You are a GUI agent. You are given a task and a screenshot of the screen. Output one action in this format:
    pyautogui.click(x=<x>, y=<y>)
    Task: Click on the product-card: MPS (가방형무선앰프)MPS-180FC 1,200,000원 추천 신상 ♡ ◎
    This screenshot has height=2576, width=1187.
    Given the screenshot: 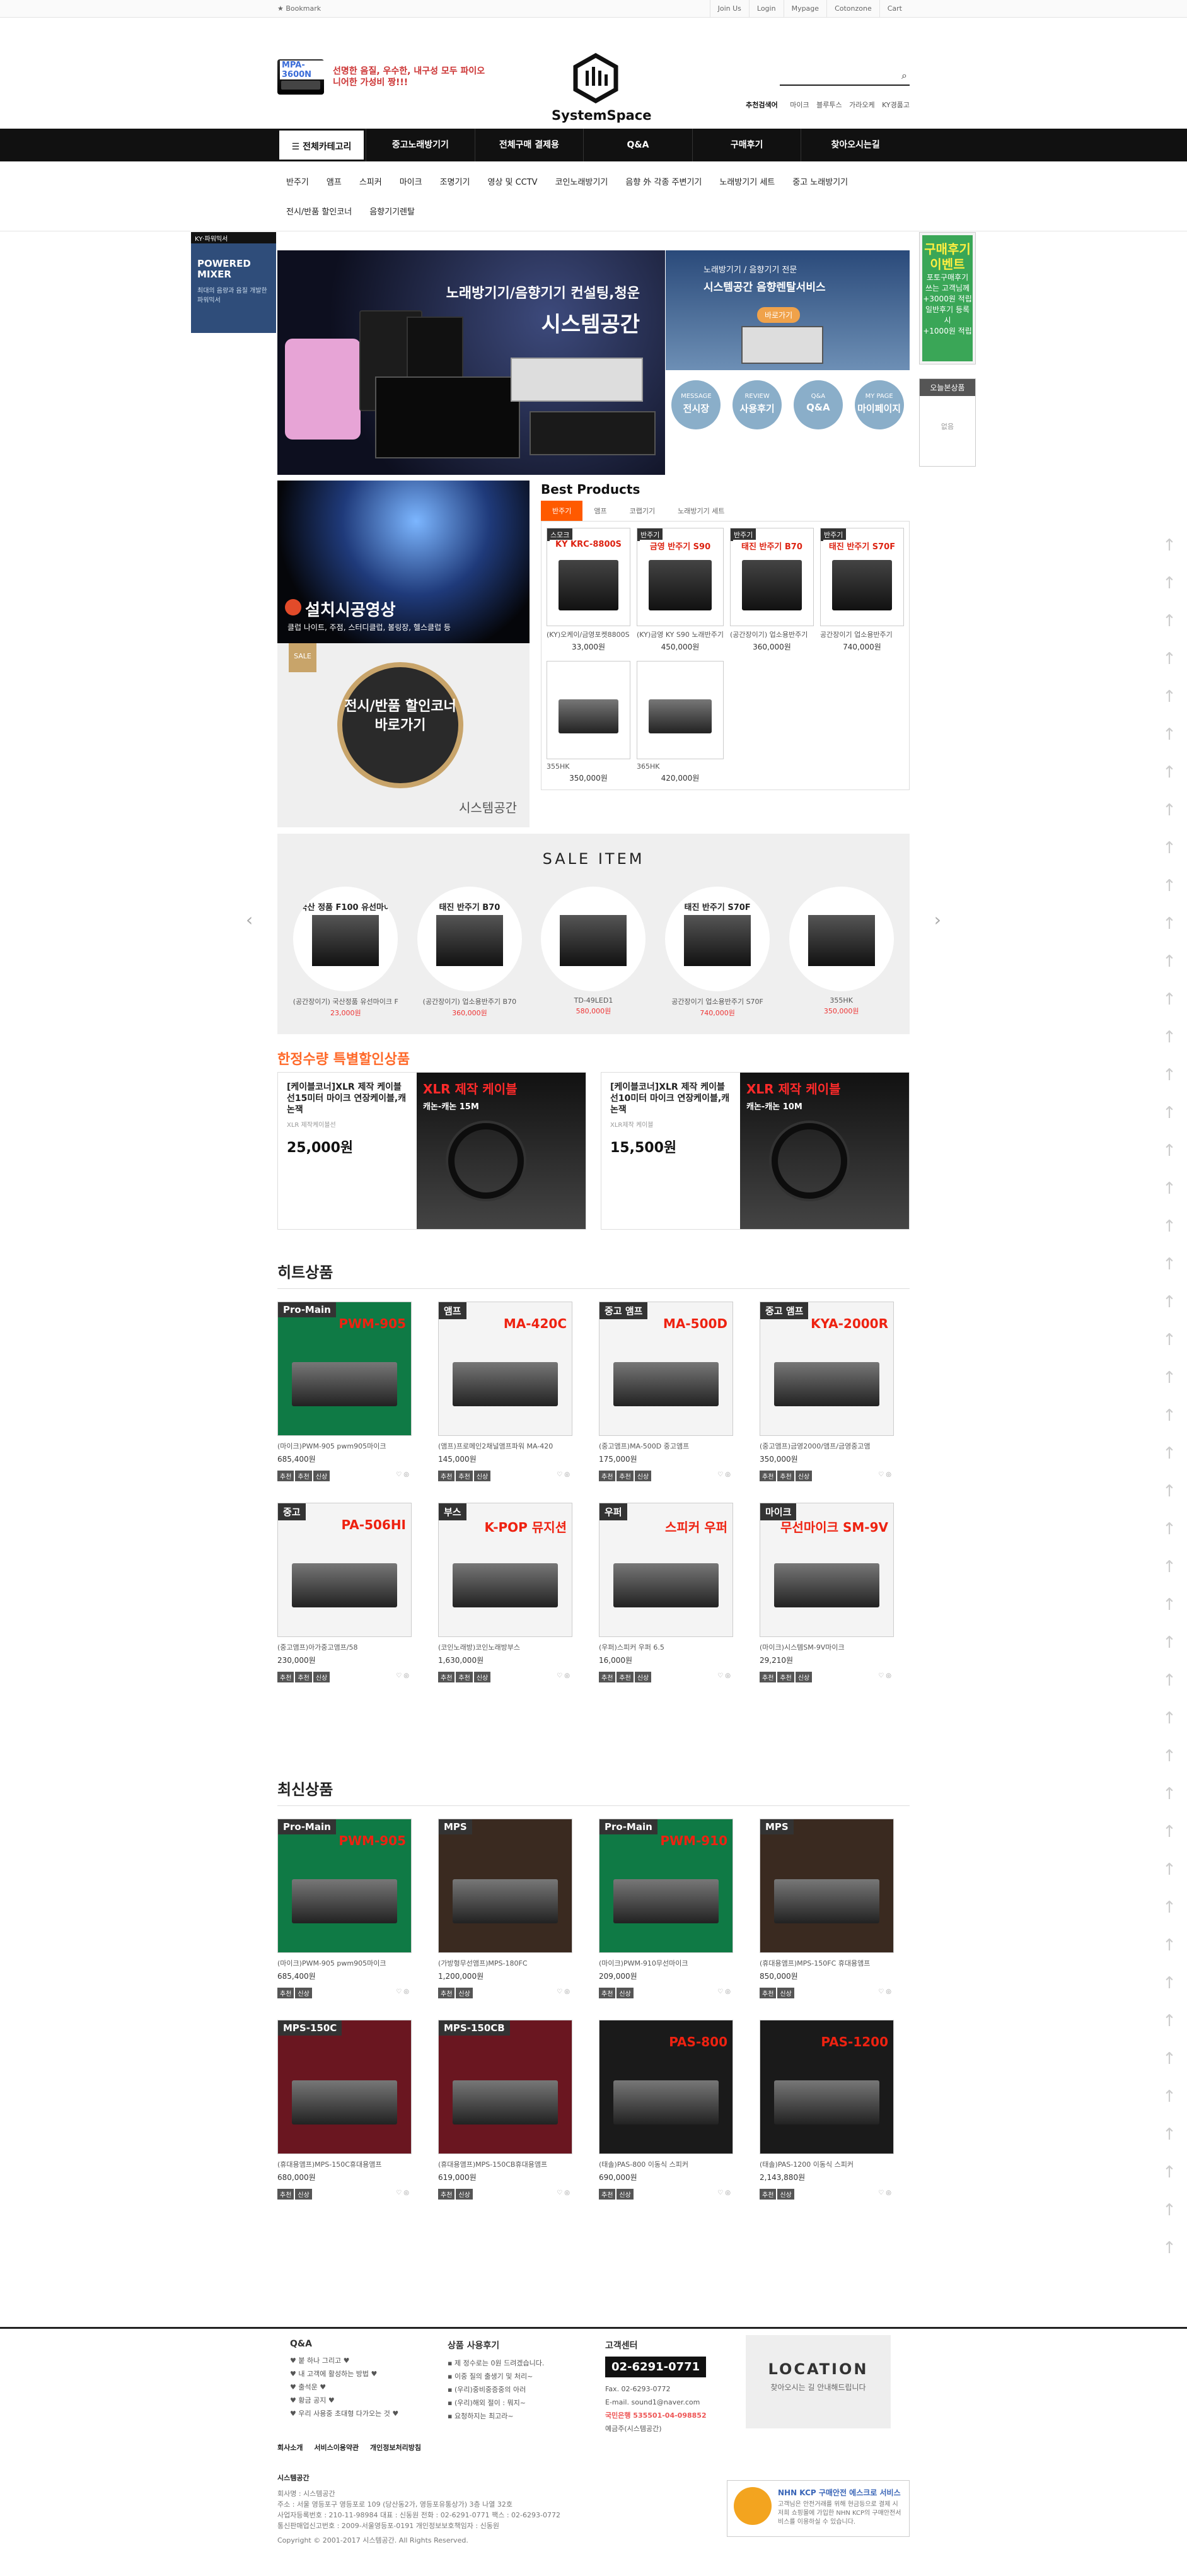 What is the action you would take?
    pyautogui.click(x=505, y=1909)
    